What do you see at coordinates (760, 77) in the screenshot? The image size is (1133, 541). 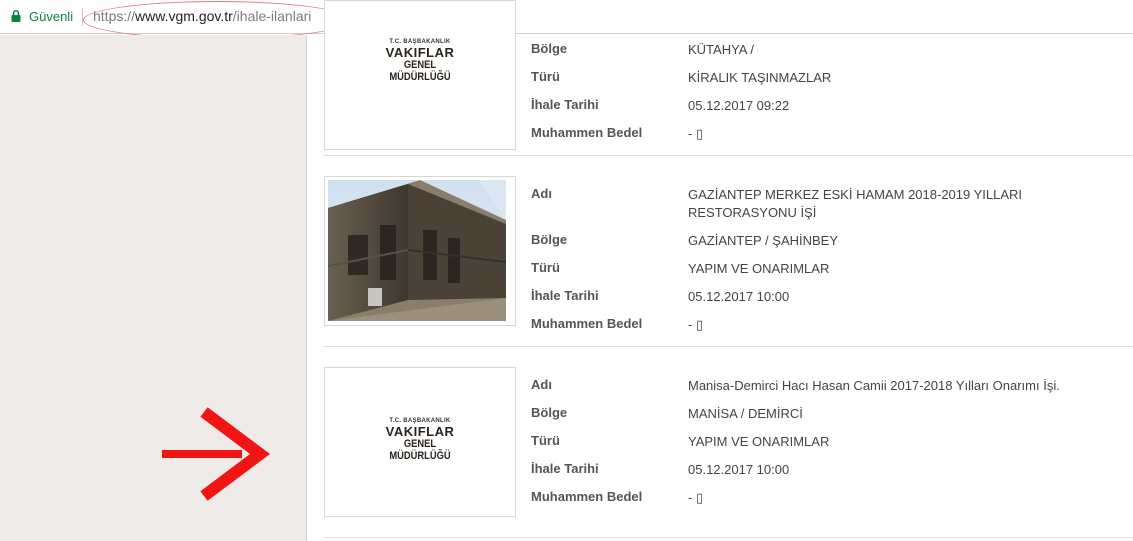 I see `field-value: KİRALIK TAŞINMAZLAR` at bounding box center [760, 77].